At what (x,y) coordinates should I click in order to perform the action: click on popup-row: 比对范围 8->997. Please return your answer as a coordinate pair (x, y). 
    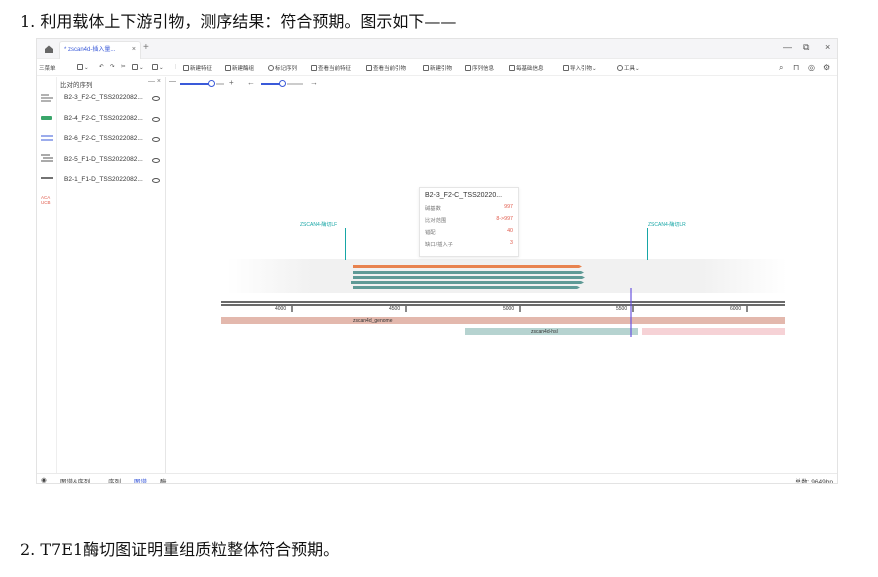
    Looking at the image, I should click on (469, 220).